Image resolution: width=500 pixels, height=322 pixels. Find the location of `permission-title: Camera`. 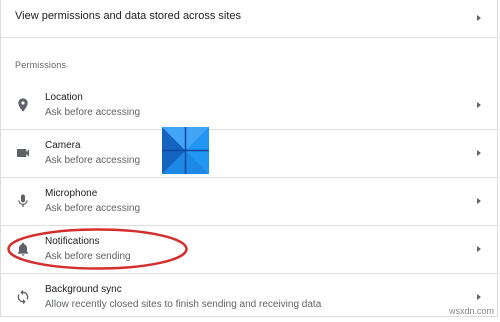

permission-title: Camera is located at coordinates (63, 145).